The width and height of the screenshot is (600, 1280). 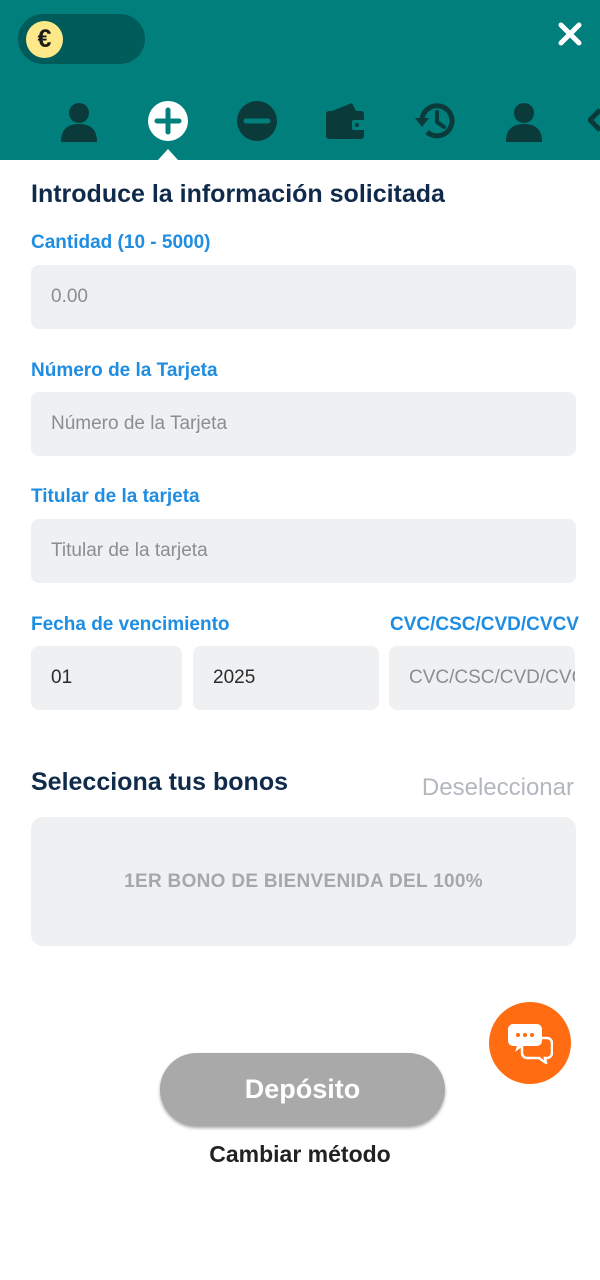 I want to click on bonus-title: Selecciona tus bonos, so click(x=160, y=782).